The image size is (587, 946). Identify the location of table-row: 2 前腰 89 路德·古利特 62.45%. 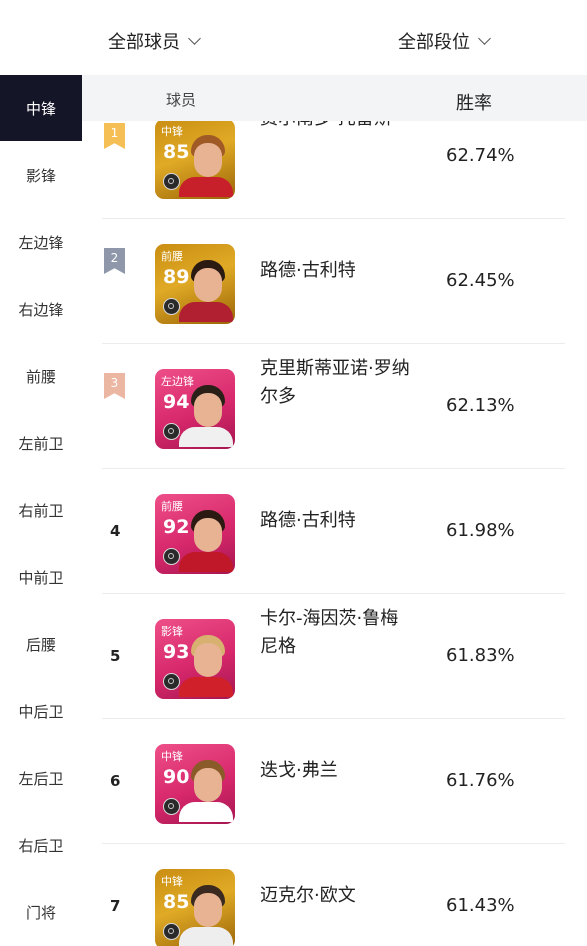
(334, 281).